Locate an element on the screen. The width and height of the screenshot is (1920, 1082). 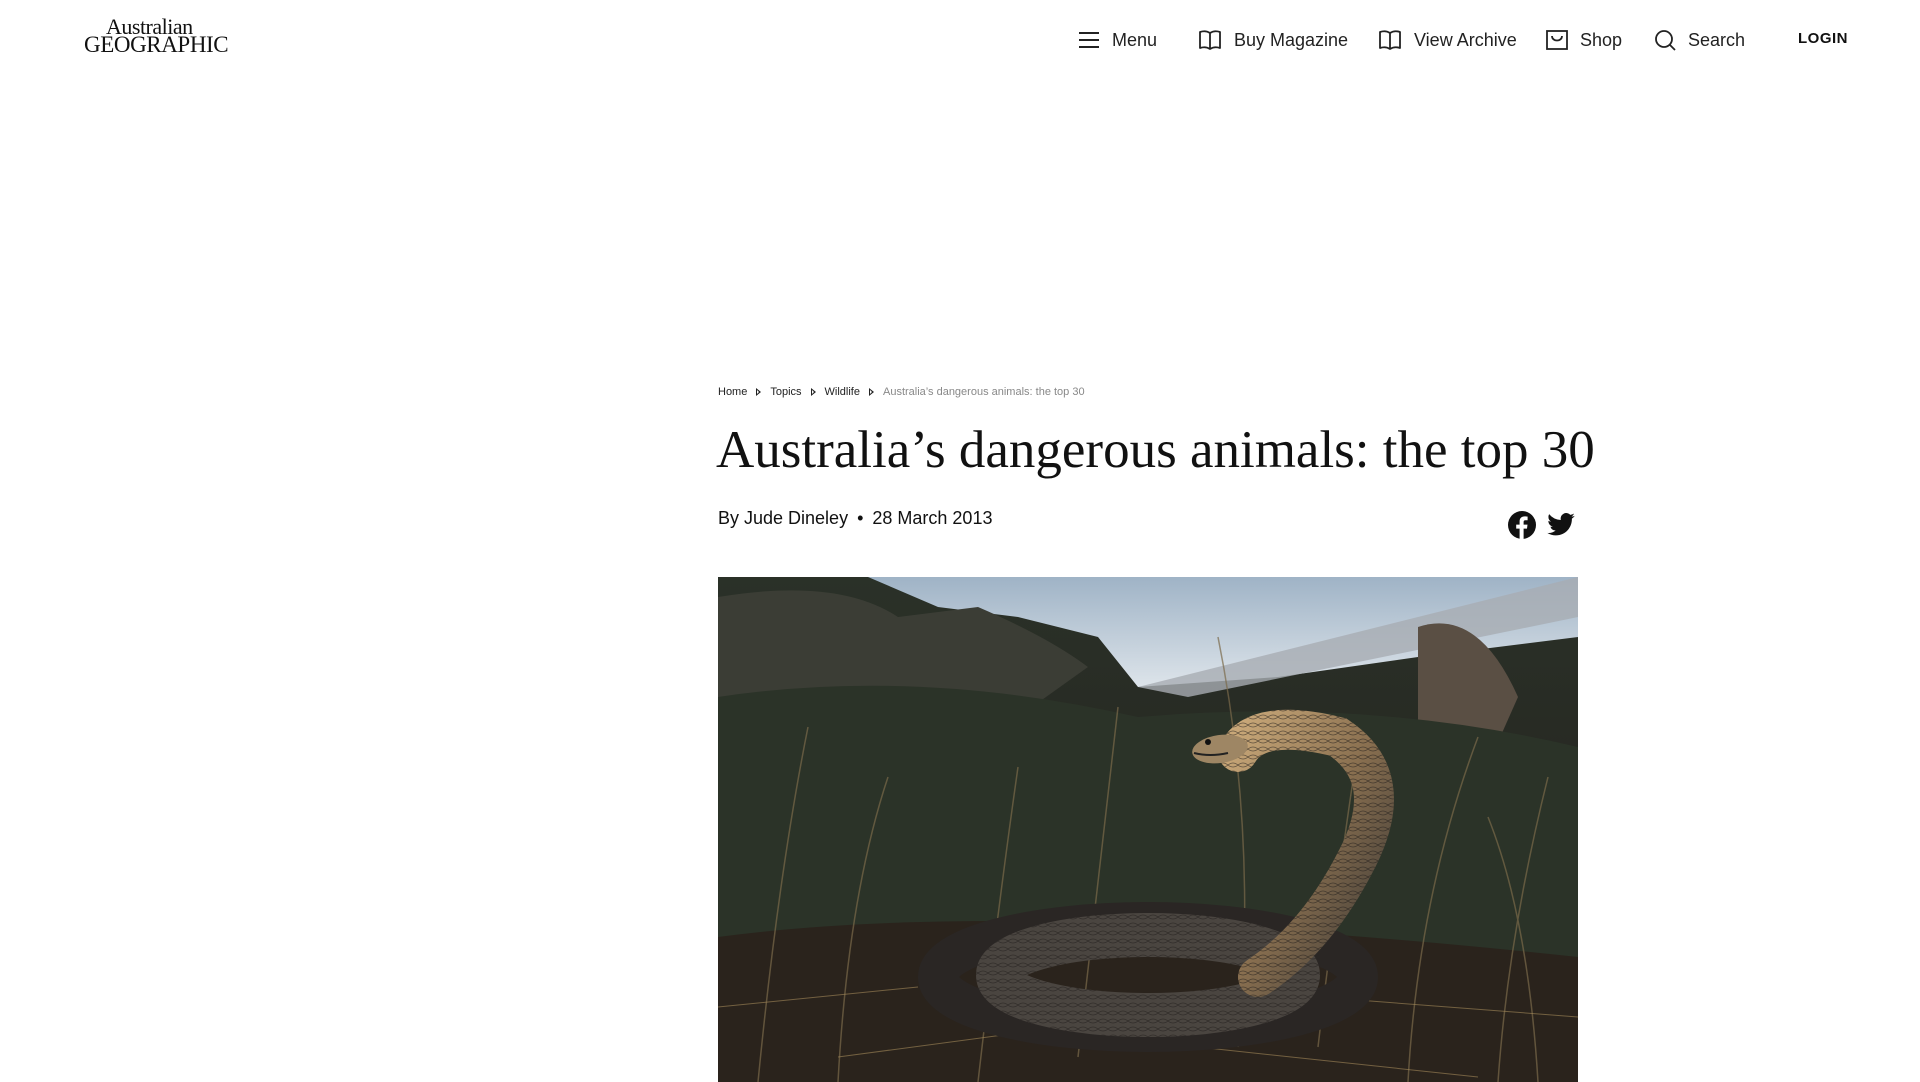
article-author: By Jude Dineley is located at coordinates (783, 518).